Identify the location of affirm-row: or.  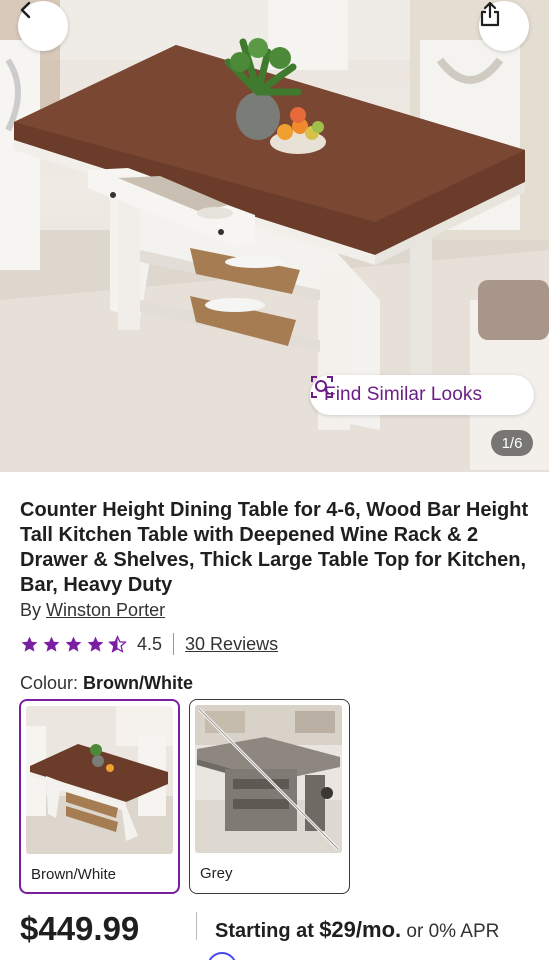
(213, 953).